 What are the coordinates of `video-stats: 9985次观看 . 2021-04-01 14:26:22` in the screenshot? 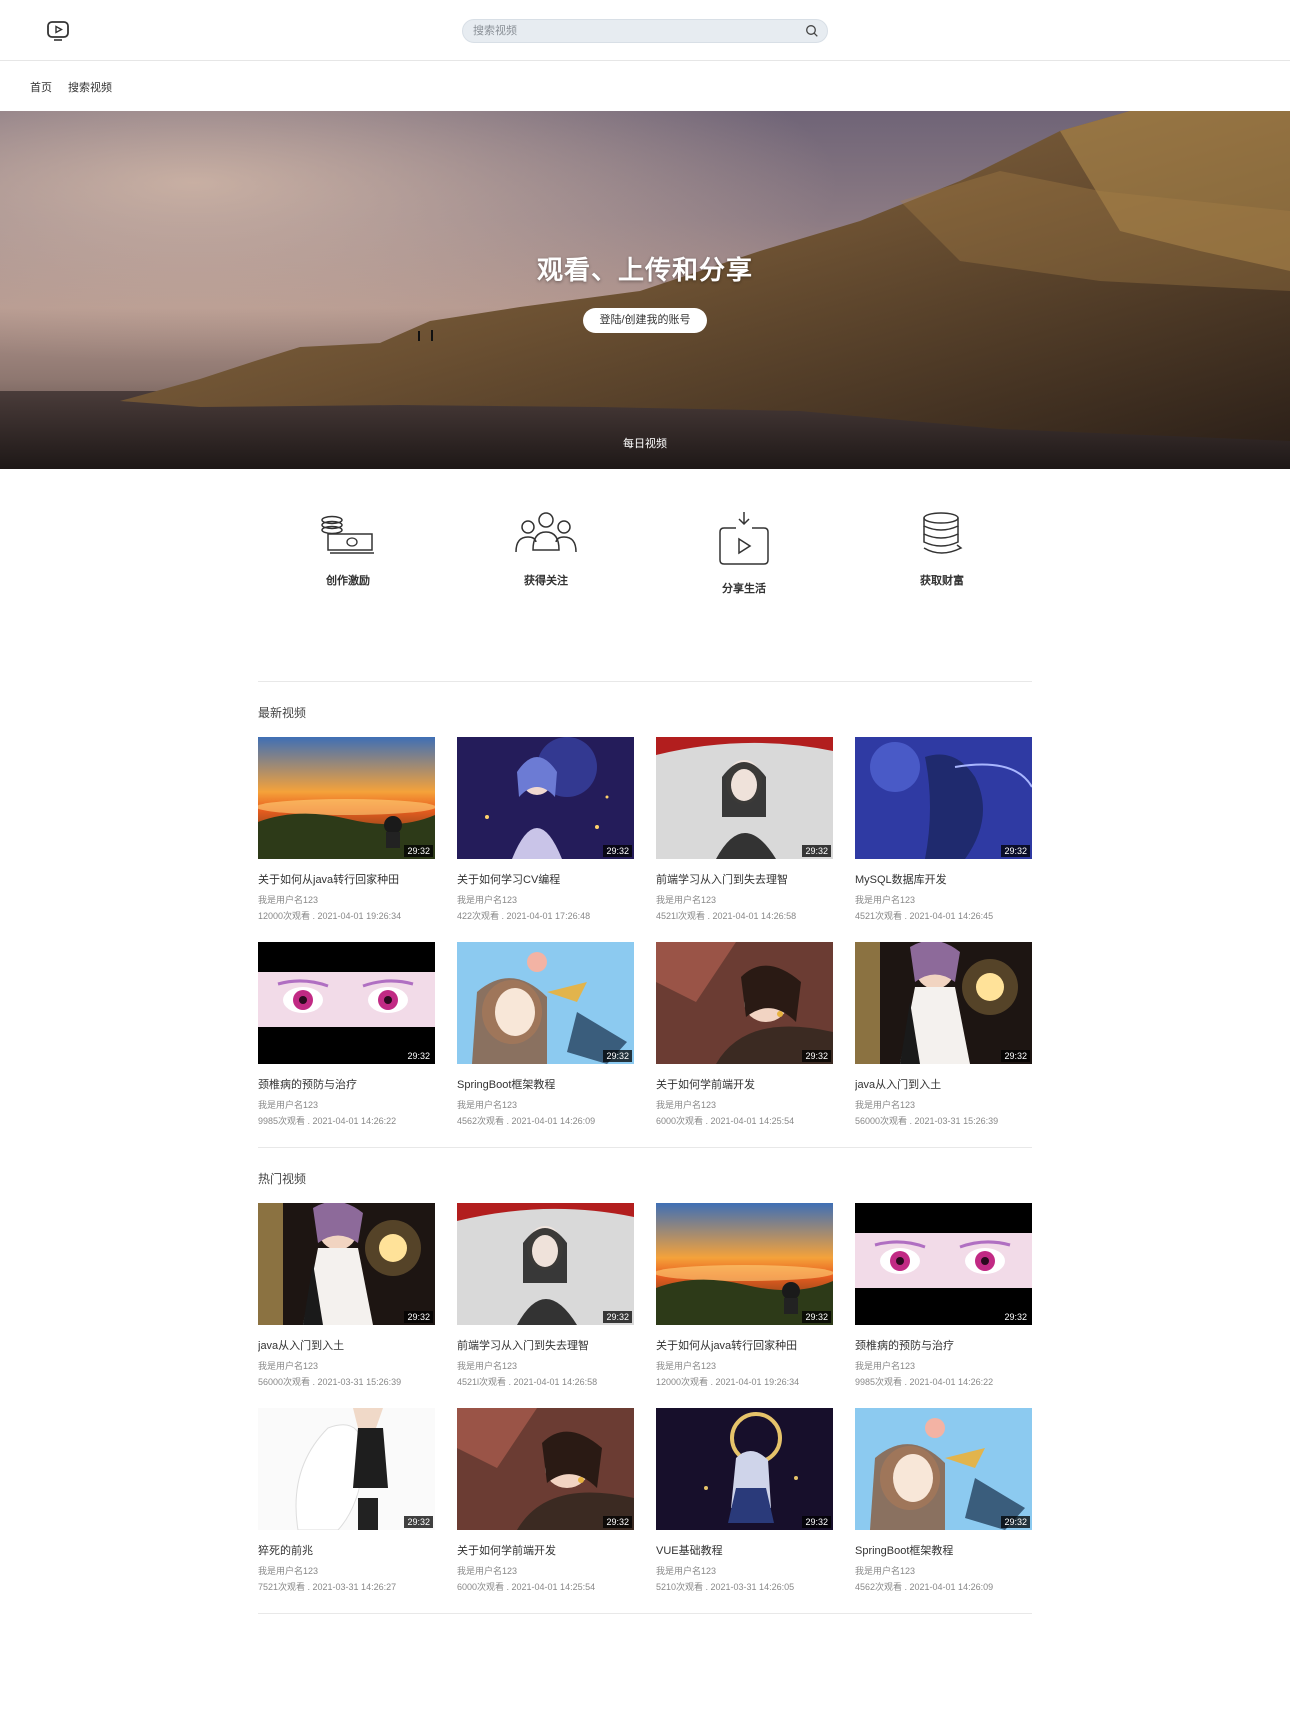 It's located at (327, 1121).